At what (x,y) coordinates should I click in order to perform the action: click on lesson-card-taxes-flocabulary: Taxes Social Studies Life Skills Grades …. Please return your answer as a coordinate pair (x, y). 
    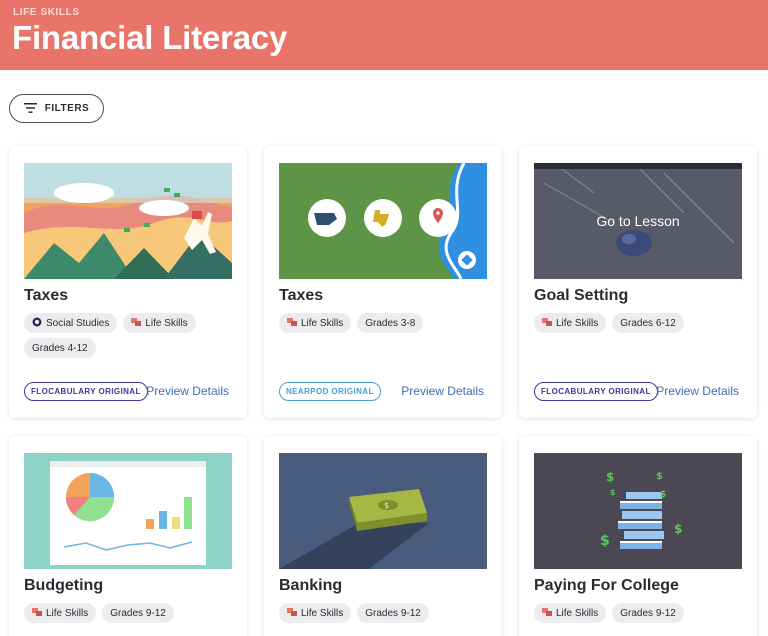
    Looking at the image, I should click on (128, 282).